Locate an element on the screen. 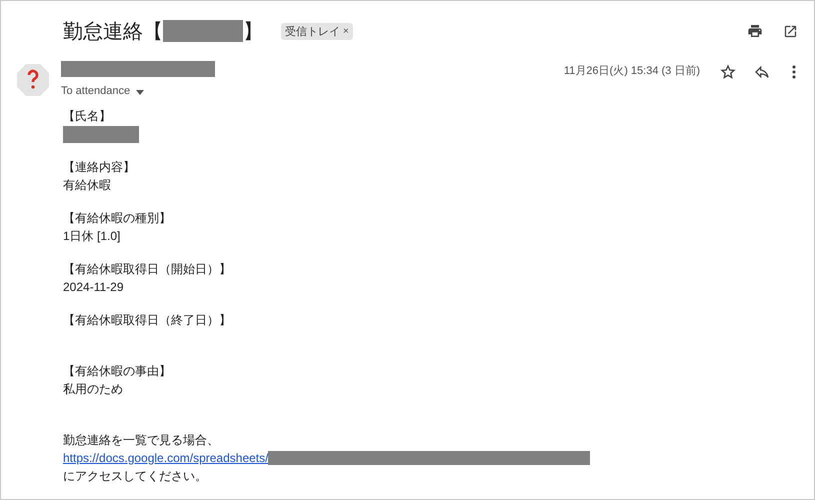 This screenshot has width=815, height=500. more-options-icon is located at coordinates (794, 72).